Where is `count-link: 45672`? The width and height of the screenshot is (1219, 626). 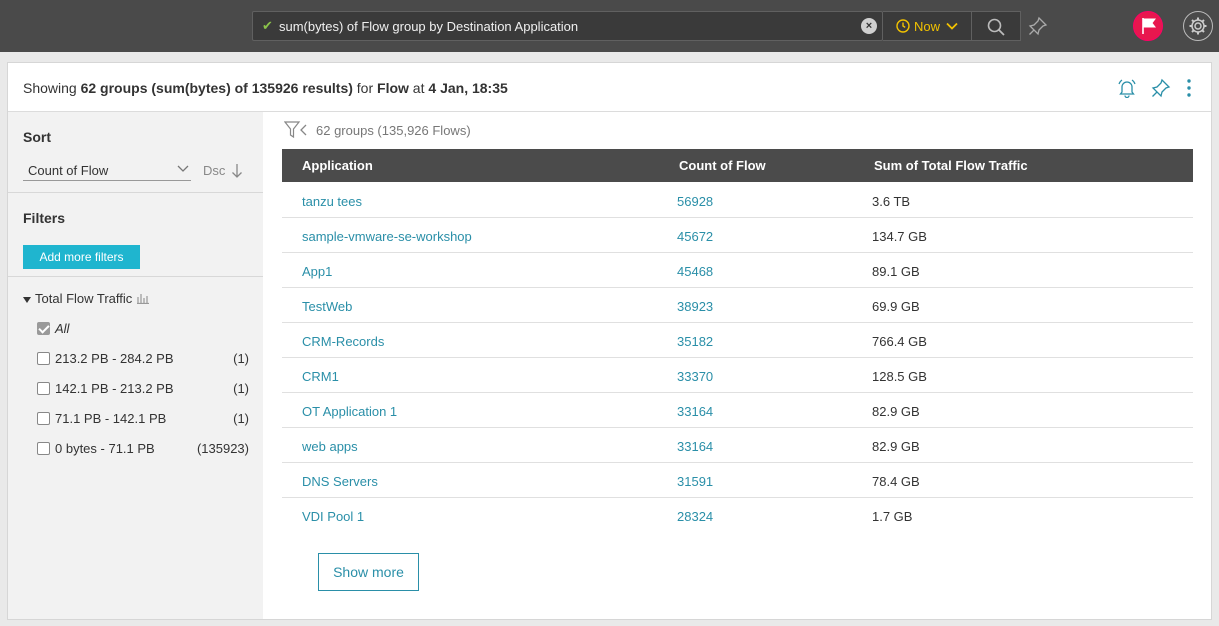 count-link: 45672 is located at coordinates (695, 236).